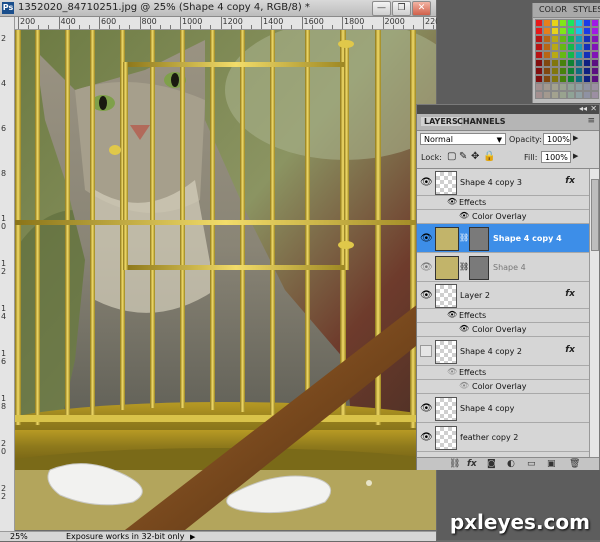 This screenshot has width=600, height=542. Describe the element at coordinates (451, 156) in the screenshot. I see `lock-transparent-icon: ▢` at that location.